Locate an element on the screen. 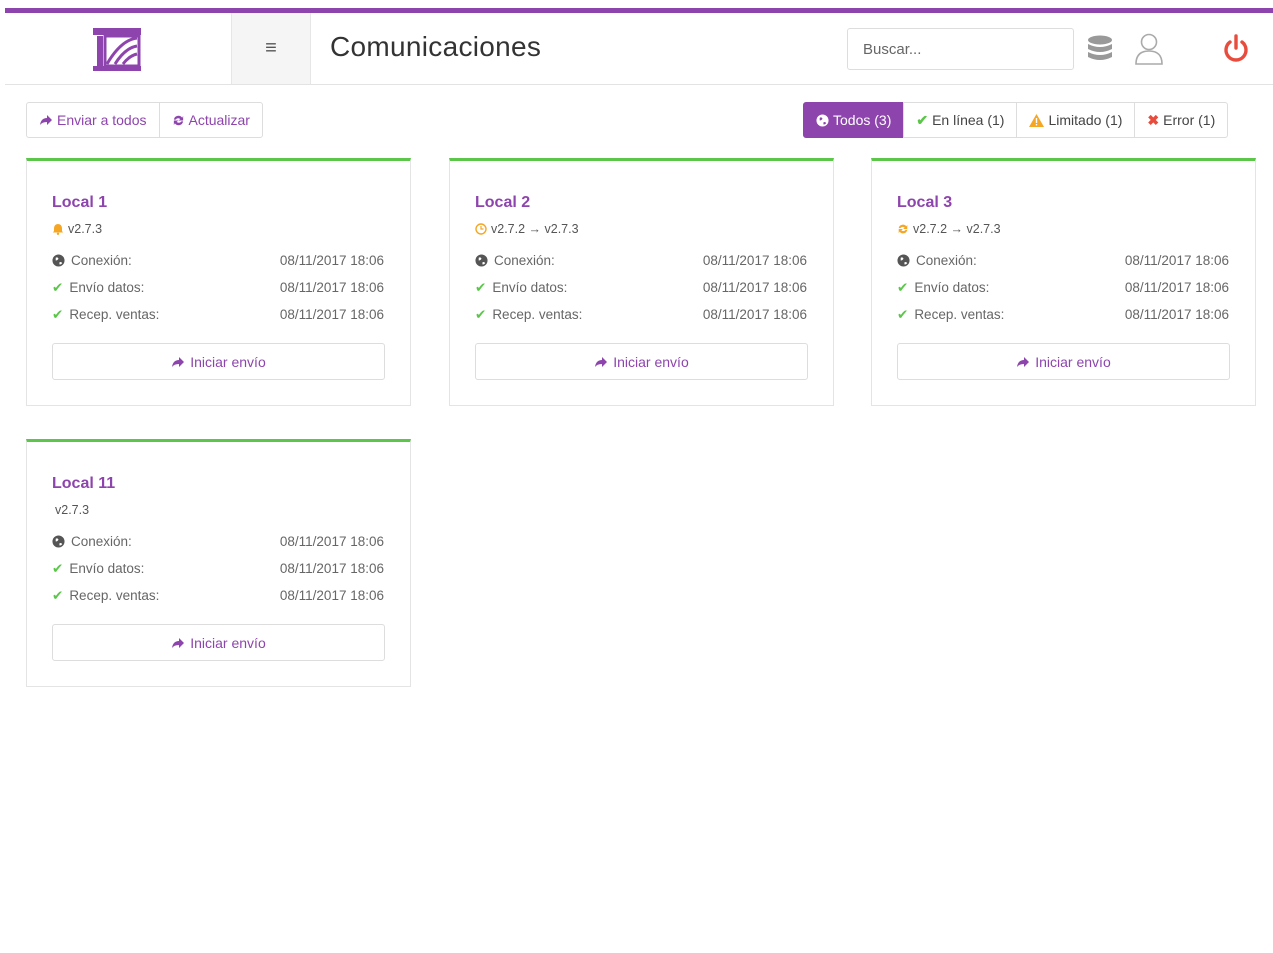 This screenshot has width=1273, height=953. logo-icon is located at coordinates (117, 49).